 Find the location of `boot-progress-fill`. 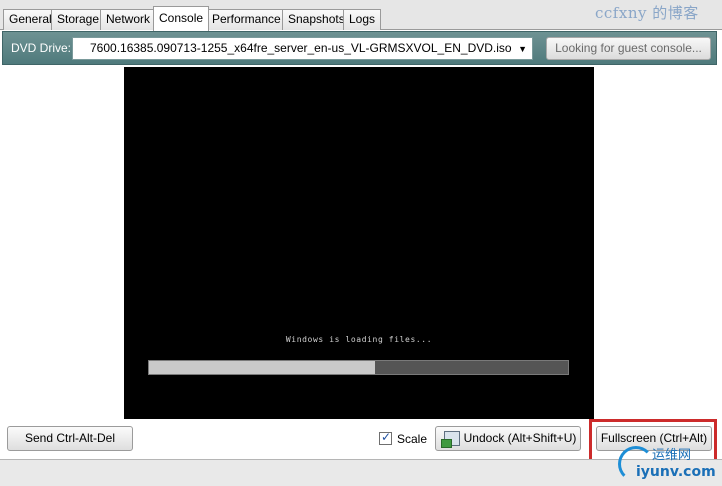

boot-progress-fill is located at coordinates (262, 367).